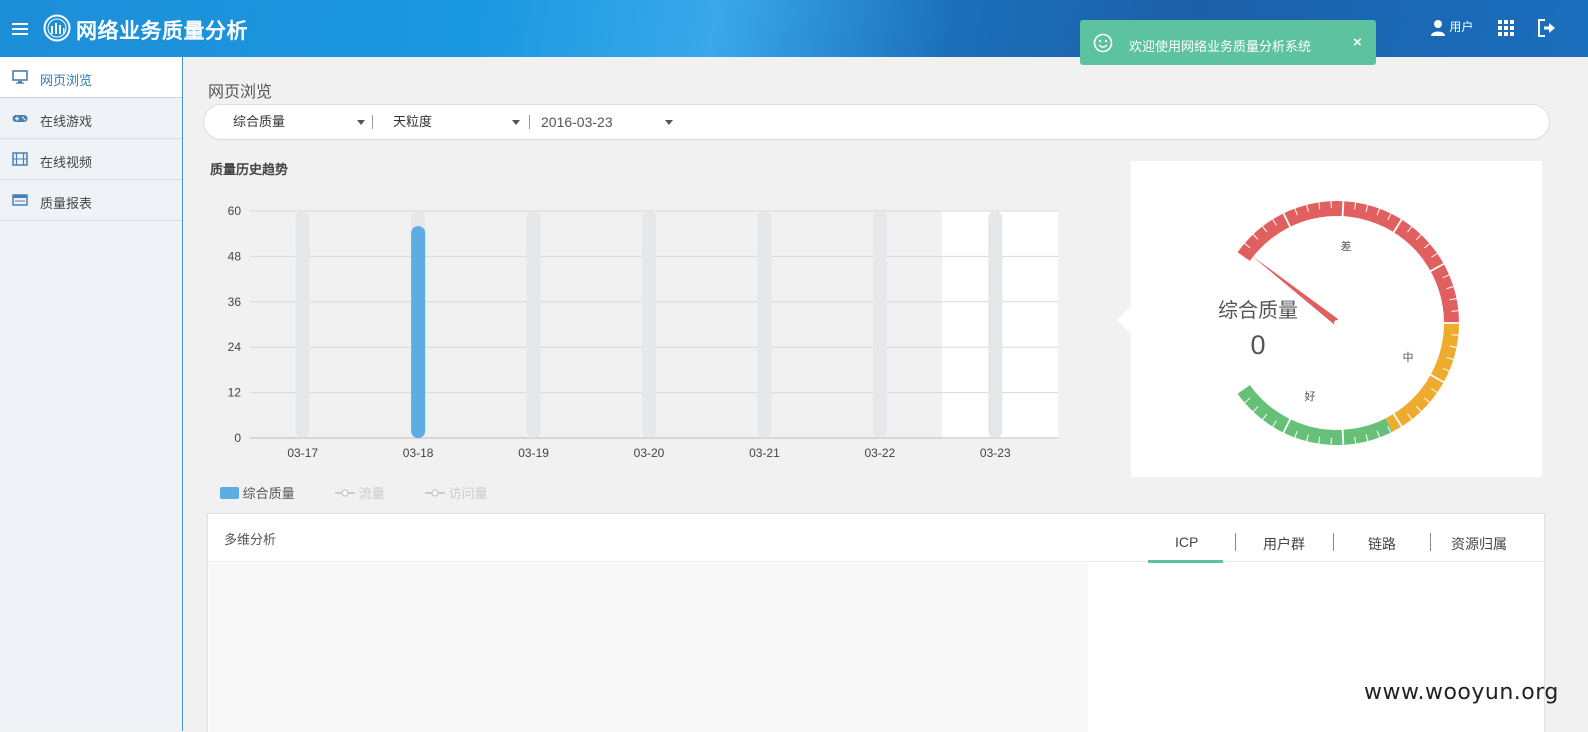  What do you see at coordinates (57, 28) in the screenshot?
I see `logo-icon` at bounding box center [57, 28].